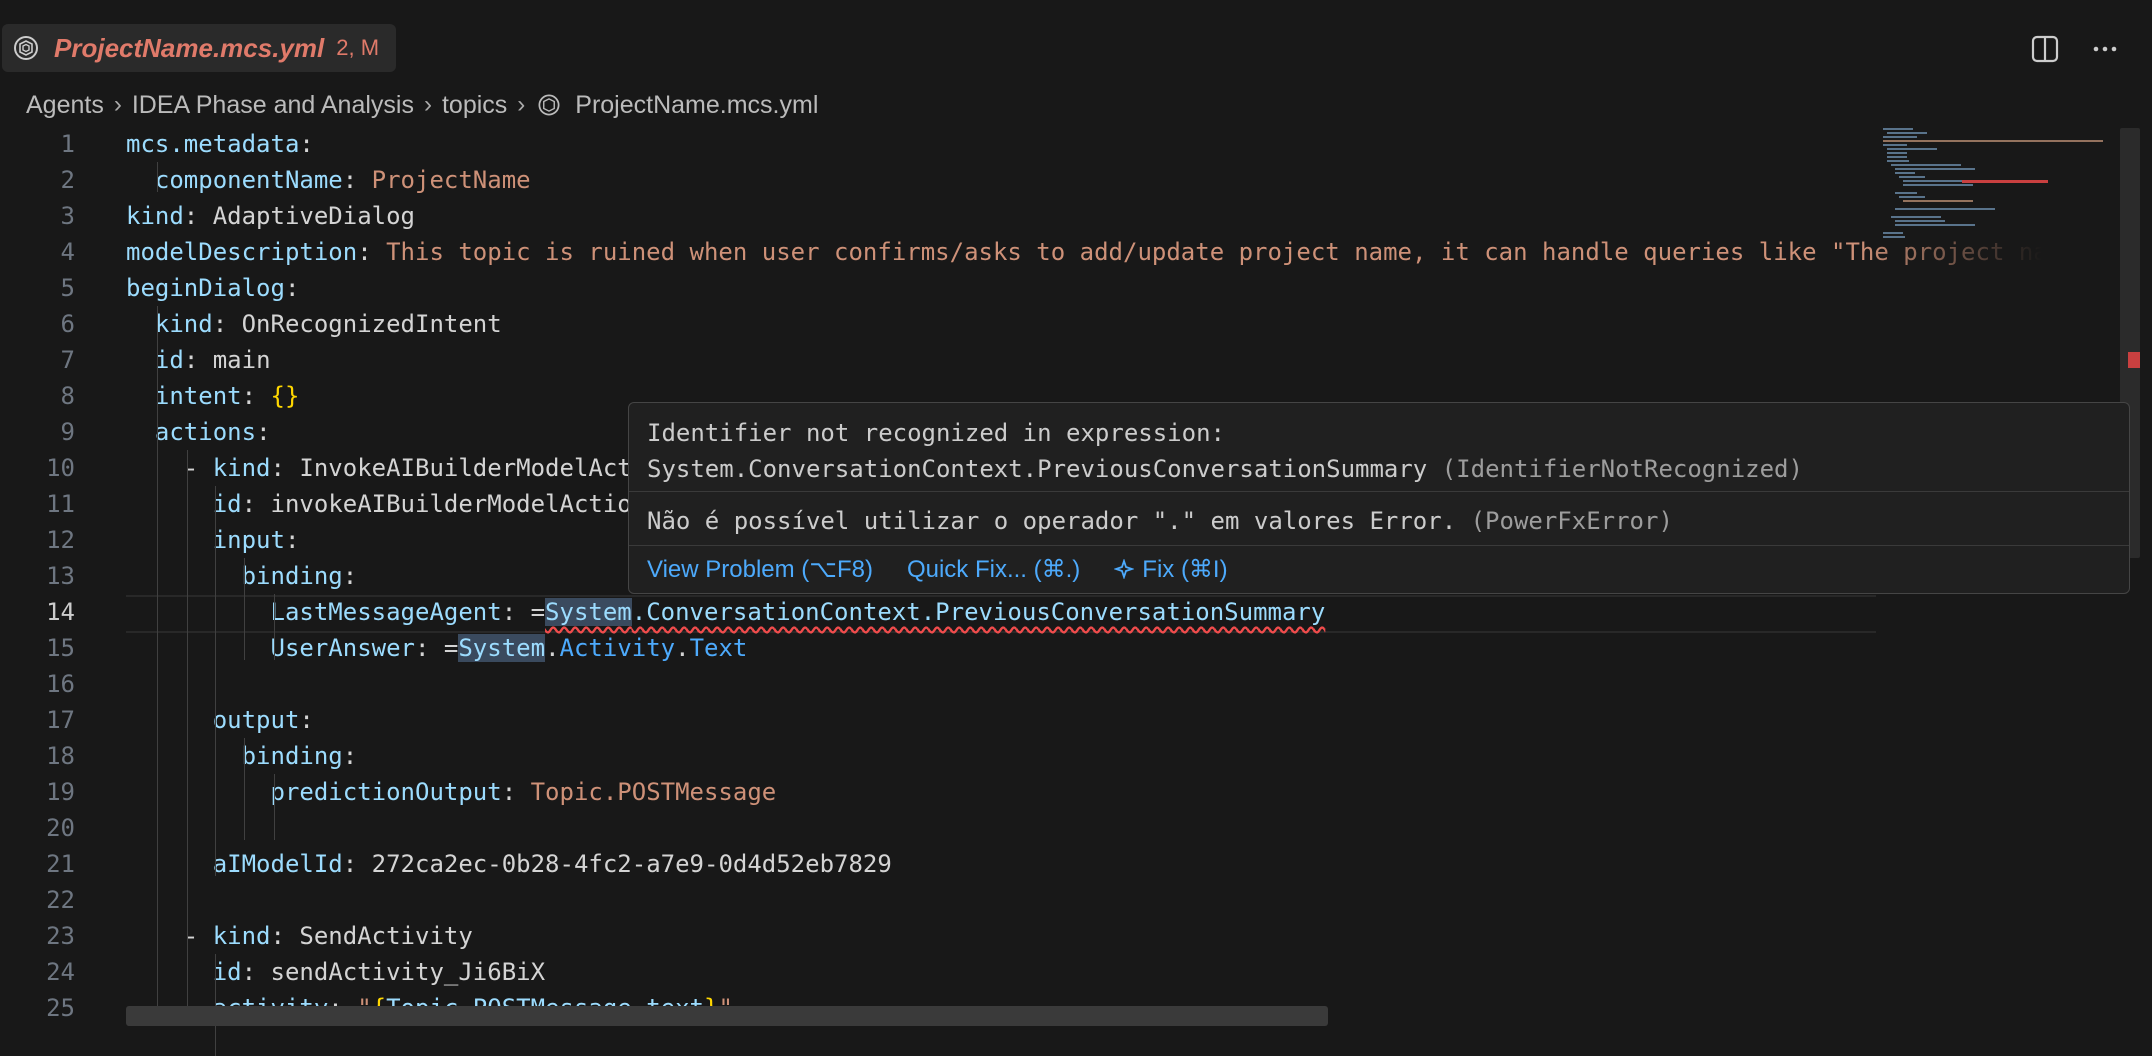 This screenshot has height=1056, width=2152. Describe the element at coordinates (1171, 569) in the screenshot. I see `fix-link: Fix (⌘I)` at that location.